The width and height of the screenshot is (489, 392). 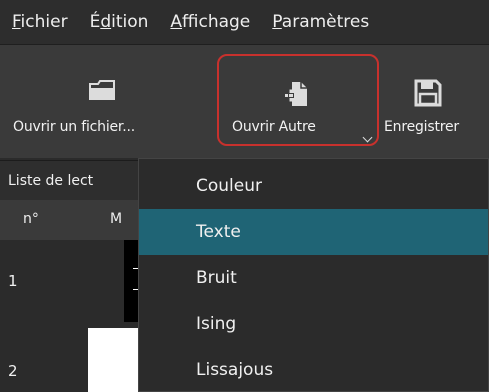 I want to click on new-file-icon, so click(x=297, y=96).